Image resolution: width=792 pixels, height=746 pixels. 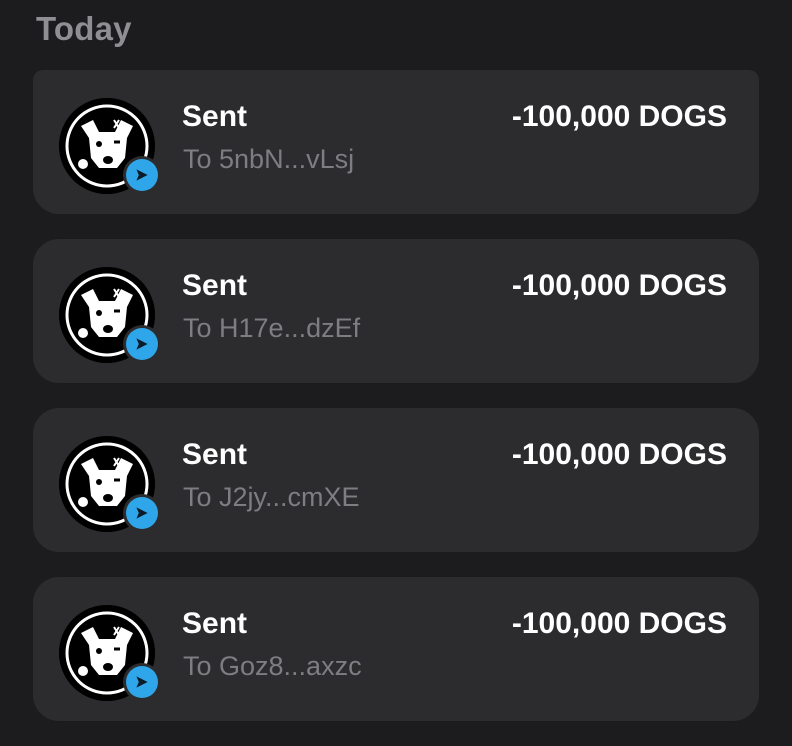 What do you see at coordinates (269, 159) in the screenshot?
I see `transaction-recipient: To 5nbN...vLsj` at bounding box center [269, 159].